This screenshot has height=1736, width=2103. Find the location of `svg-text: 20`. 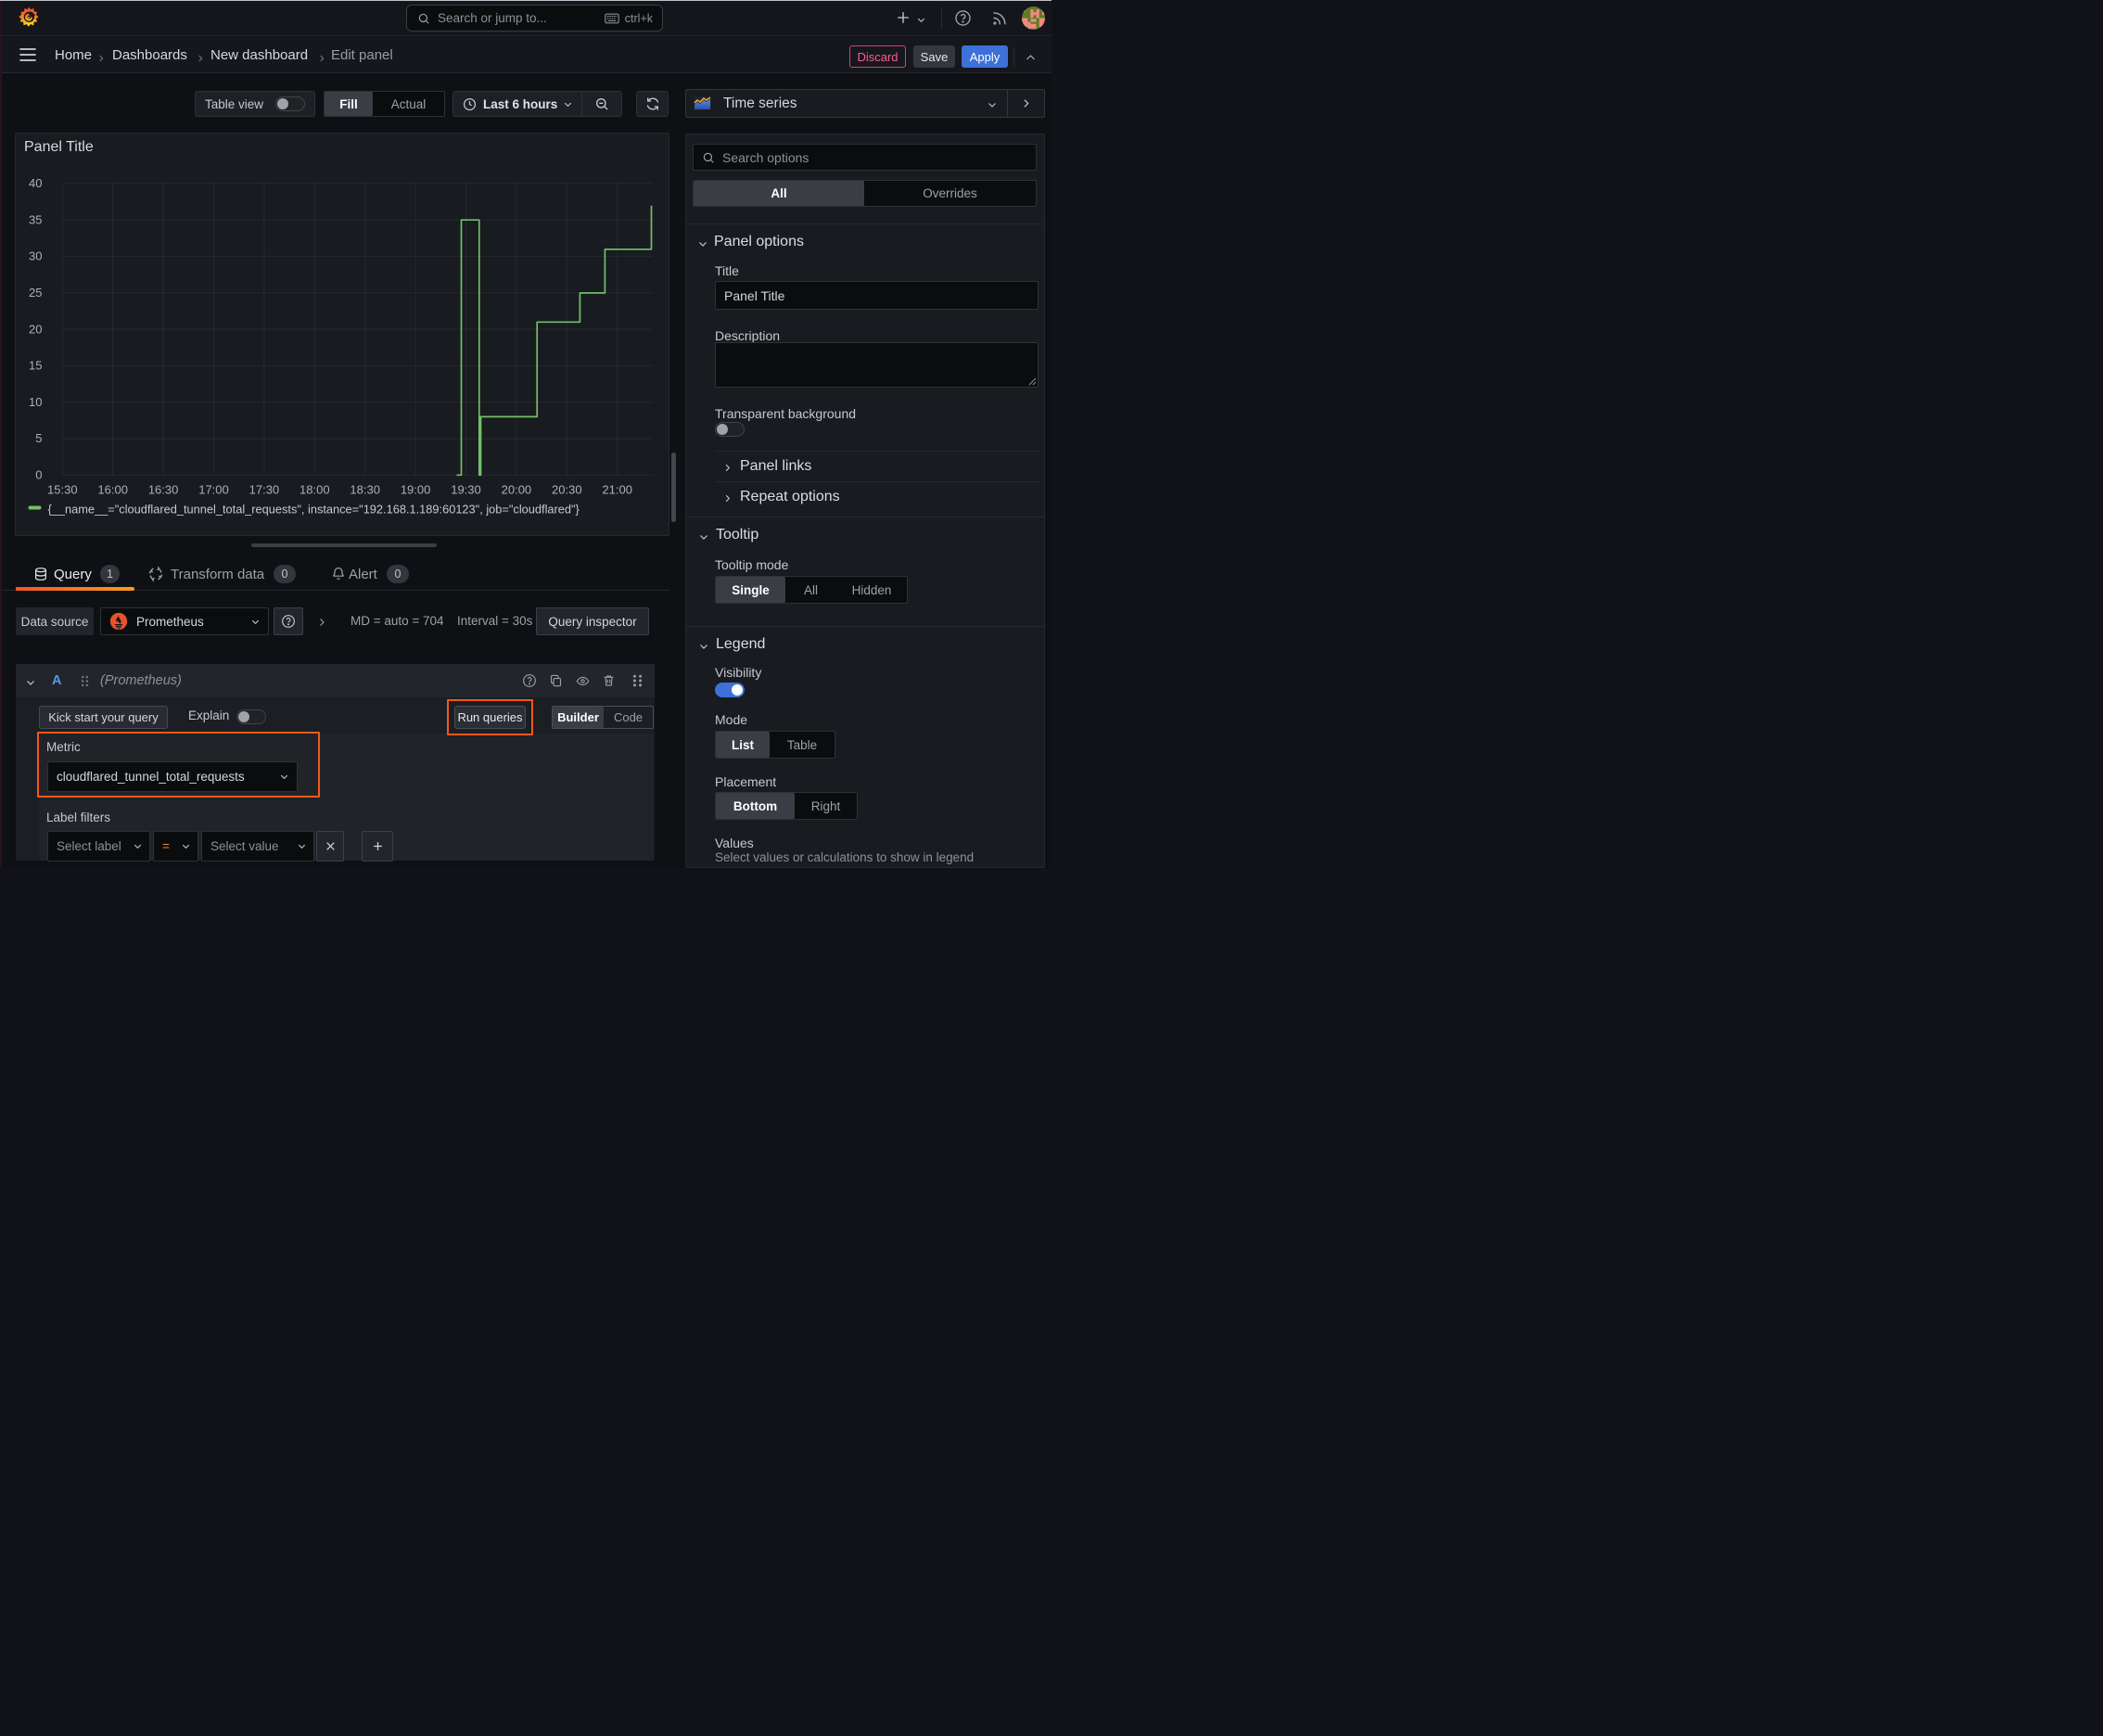

svg-text: 20 is located at coordinates (35, 329).